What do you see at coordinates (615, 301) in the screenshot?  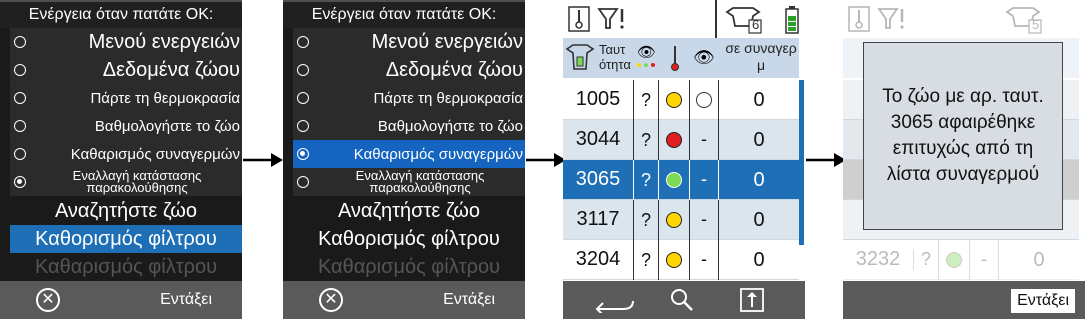 I see `back-arrow-icon` at bounding box center [615, 301].